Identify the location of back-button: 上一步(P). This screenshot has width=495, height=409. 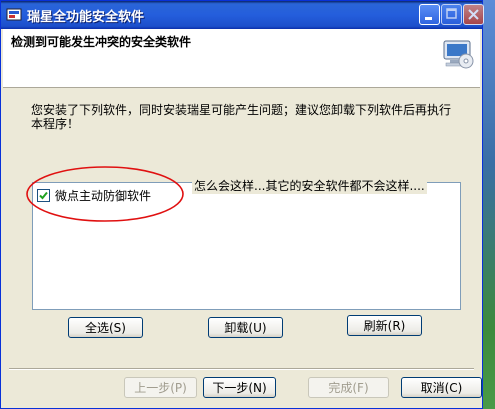
(160, 387).